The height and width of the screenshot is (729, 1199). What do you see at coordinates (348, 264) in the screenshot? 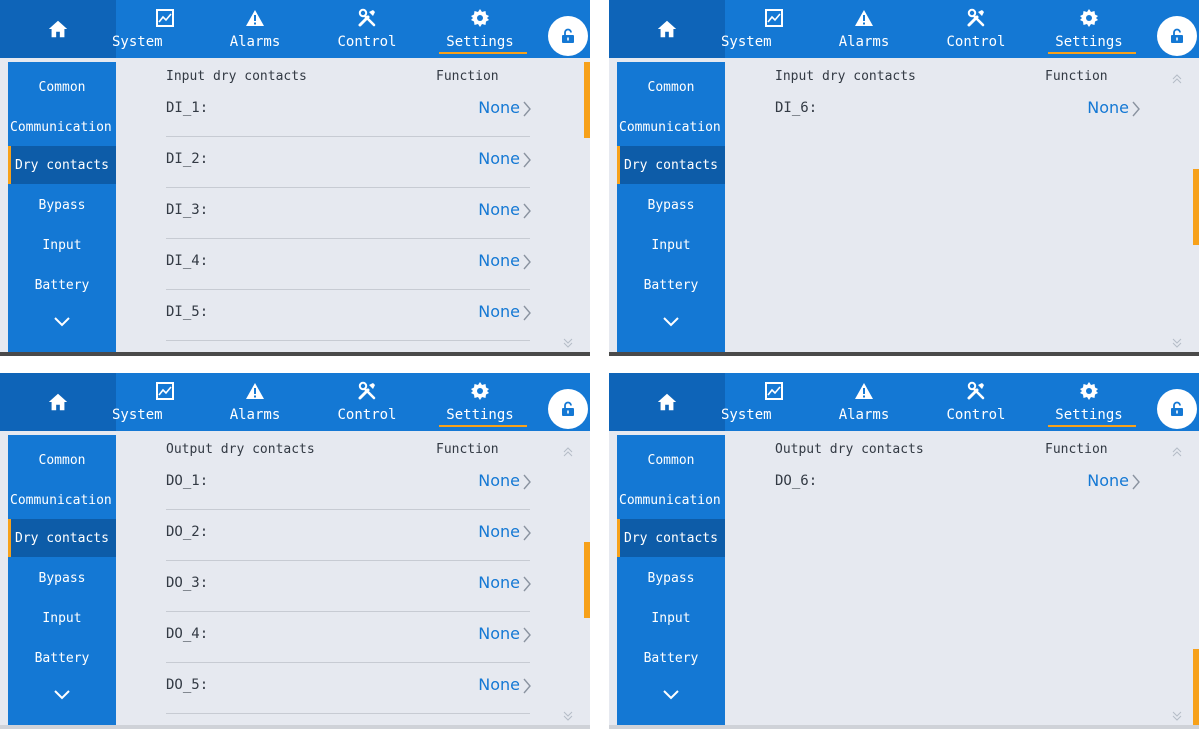
I see `list-item: DI_4: None` at bounding box center [348, 264].